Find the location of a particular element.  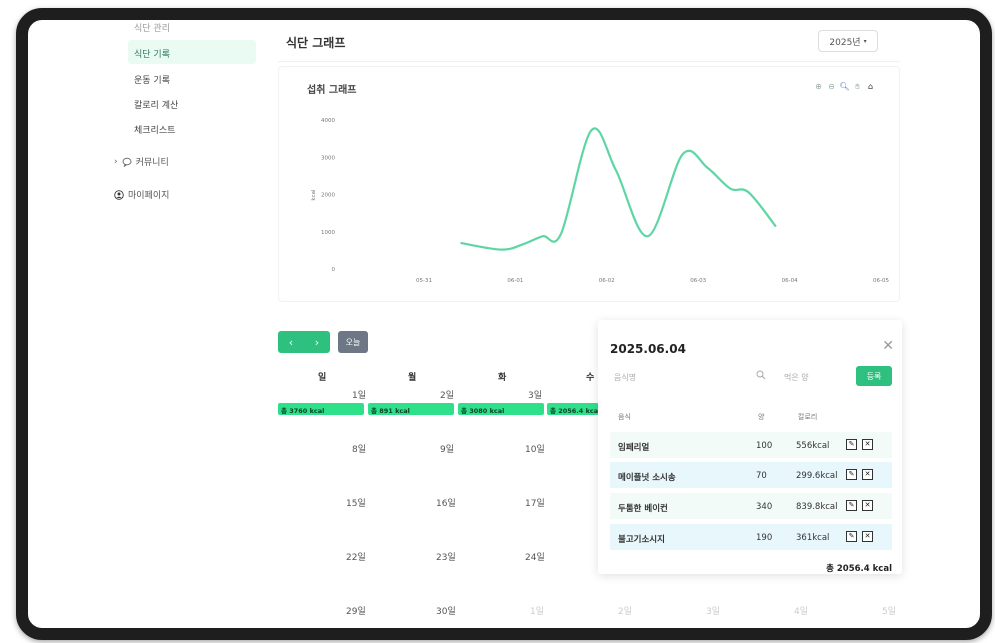

daily-kcal-badge: 총 891 kcal is located at coordinates (411, 409).